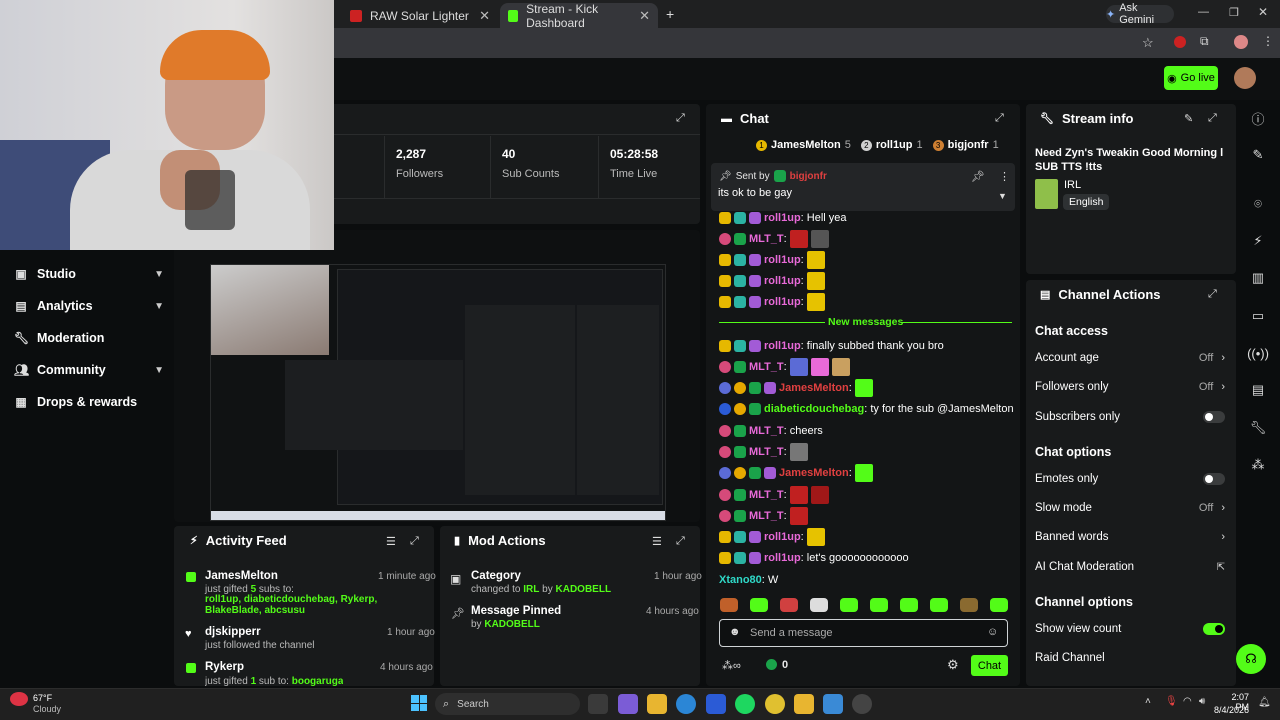  What do you see at coordinates (992, 632) in the screenshot?
I see `emoji-icon: ☺` at bounding box center [992, 632].